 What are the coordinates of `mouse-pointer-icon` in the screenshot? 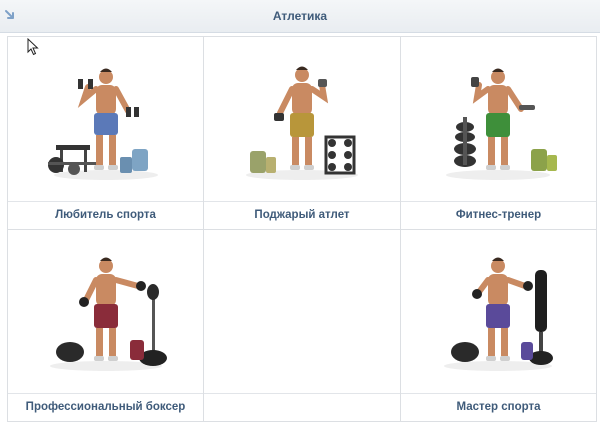 It's located at (33, 47).